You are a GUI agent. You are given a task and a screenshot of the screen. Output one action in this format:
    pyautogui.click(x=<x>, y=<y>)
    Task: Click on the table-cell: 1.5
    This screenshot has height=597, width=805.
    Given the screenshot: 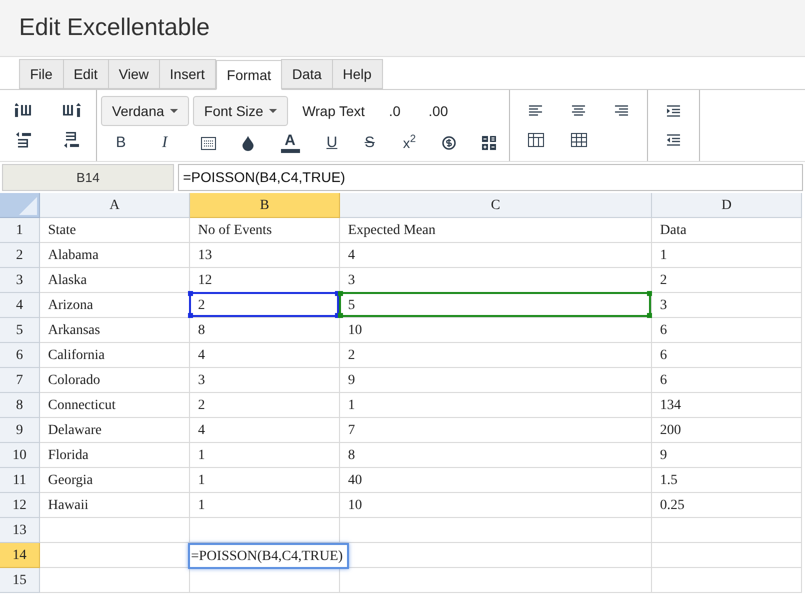 What is the action you would take?
    pyautogui.click(x=727, y=480)
    